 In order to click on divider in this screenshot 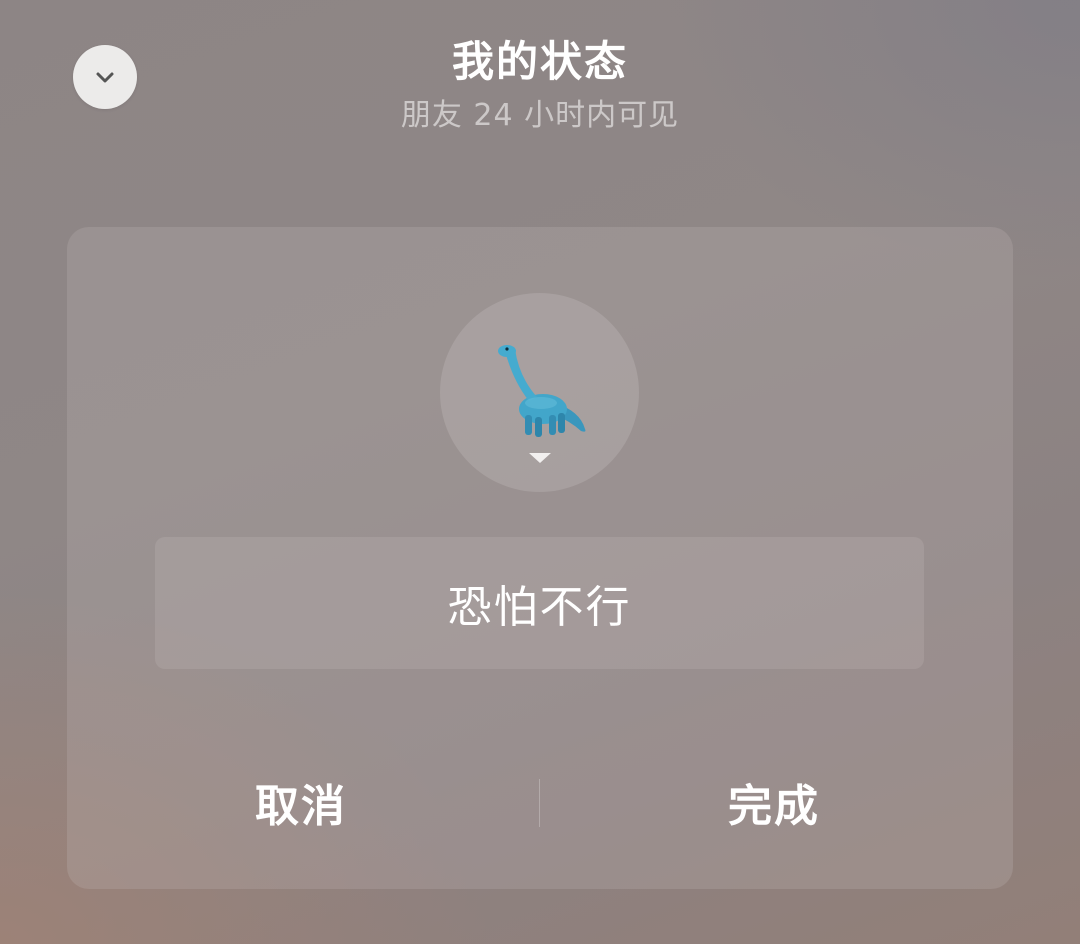, I will do `click(539, 803)`.